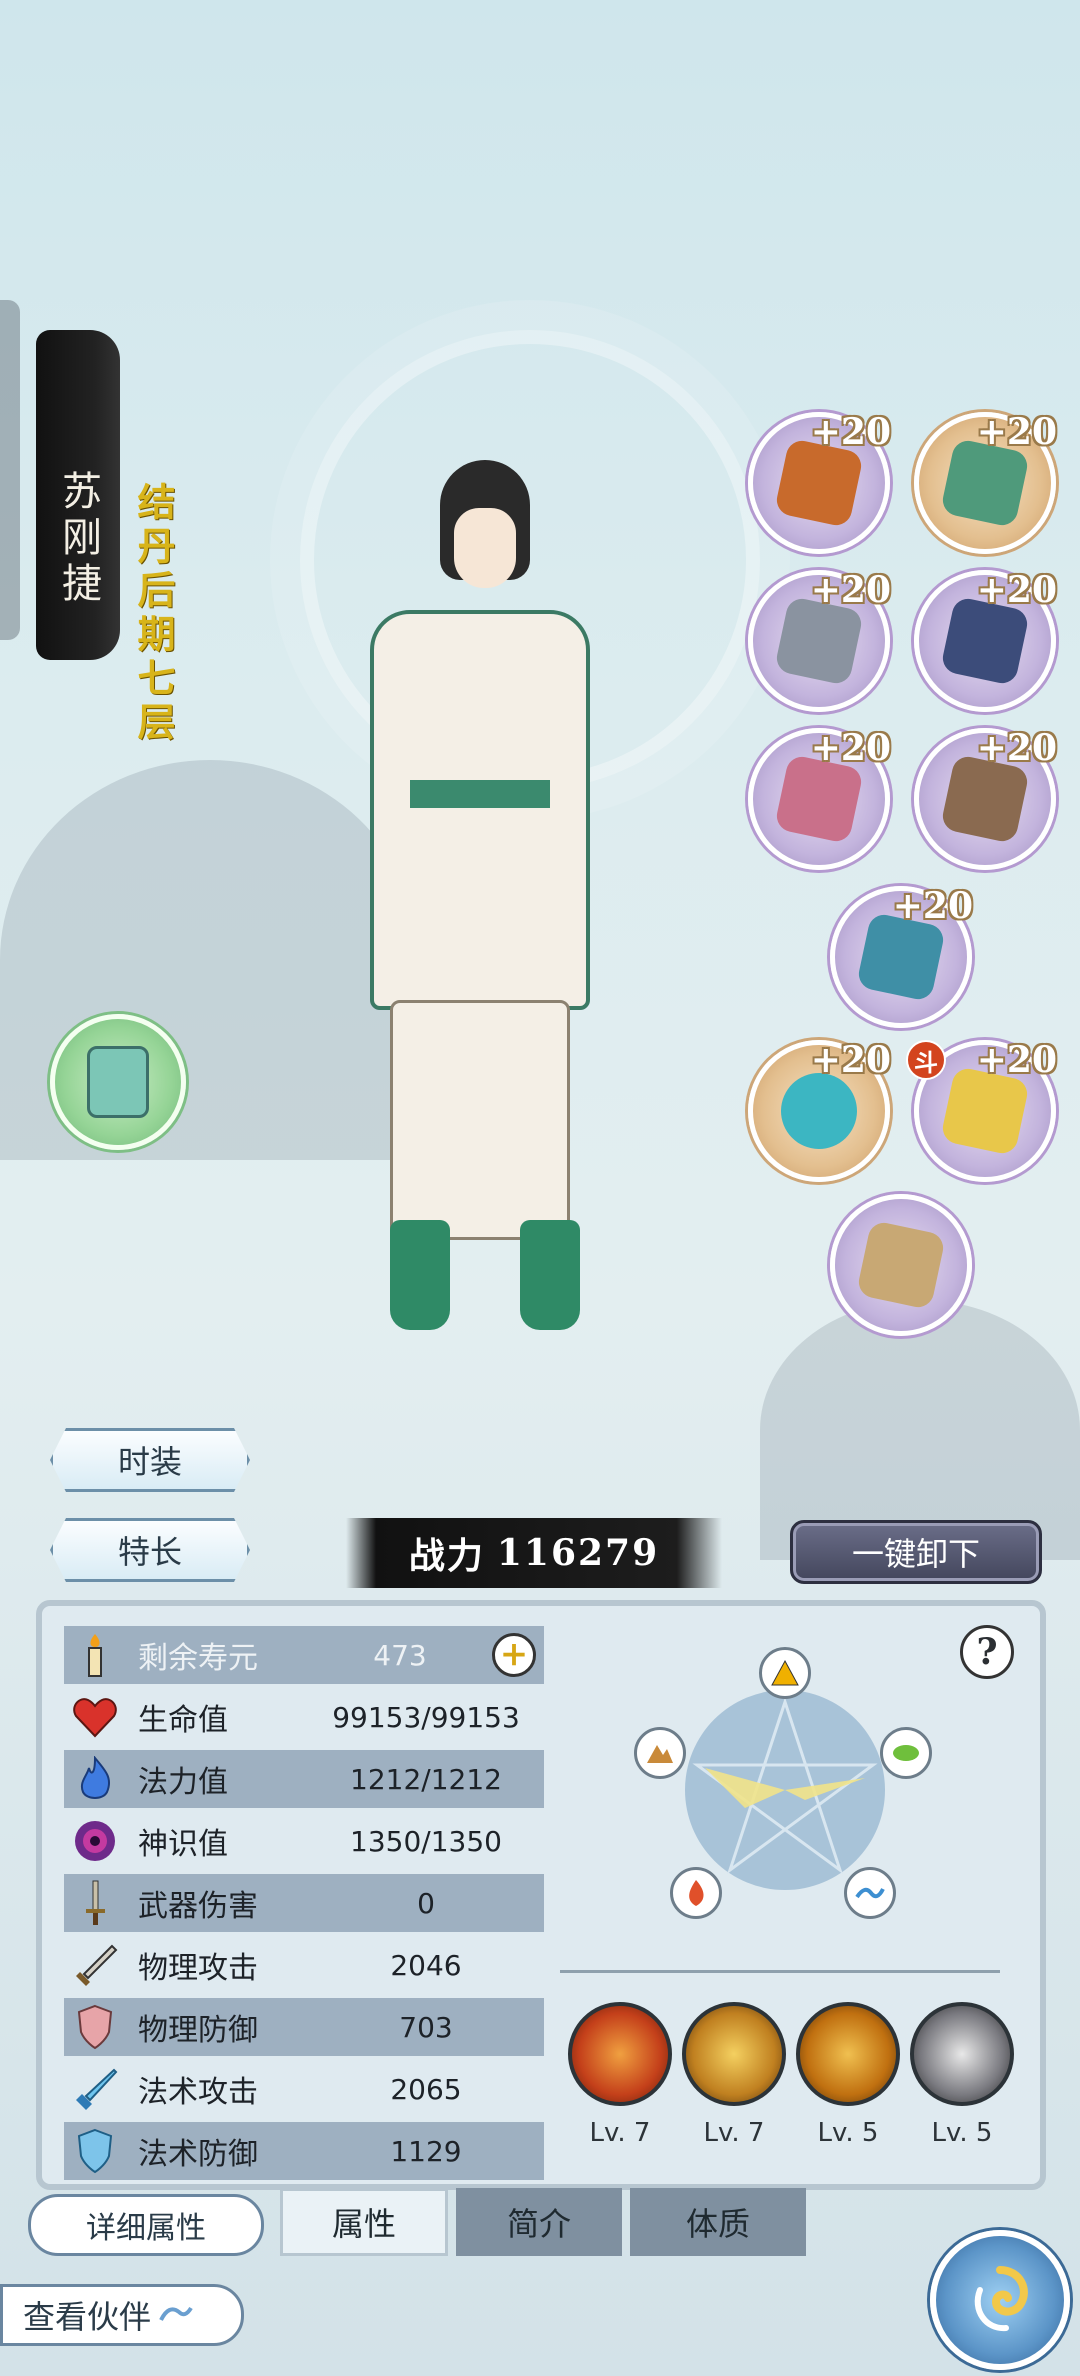 The width and height of the screenshot is (1080, 2376). Describe the element at coordinates (620, 2054) in the screenshot. I see `skill-fire` at that location.